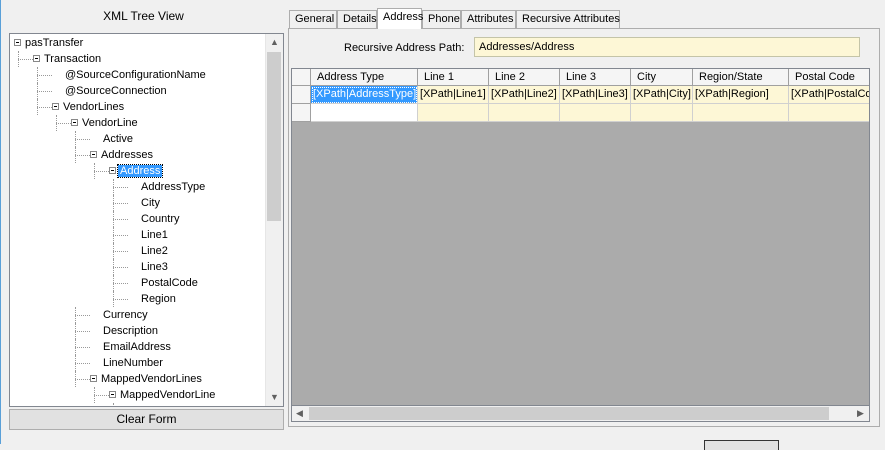 This screenshot has height=450, width=885. I want to click on tree-node-label: Line1, so click(154, 235).